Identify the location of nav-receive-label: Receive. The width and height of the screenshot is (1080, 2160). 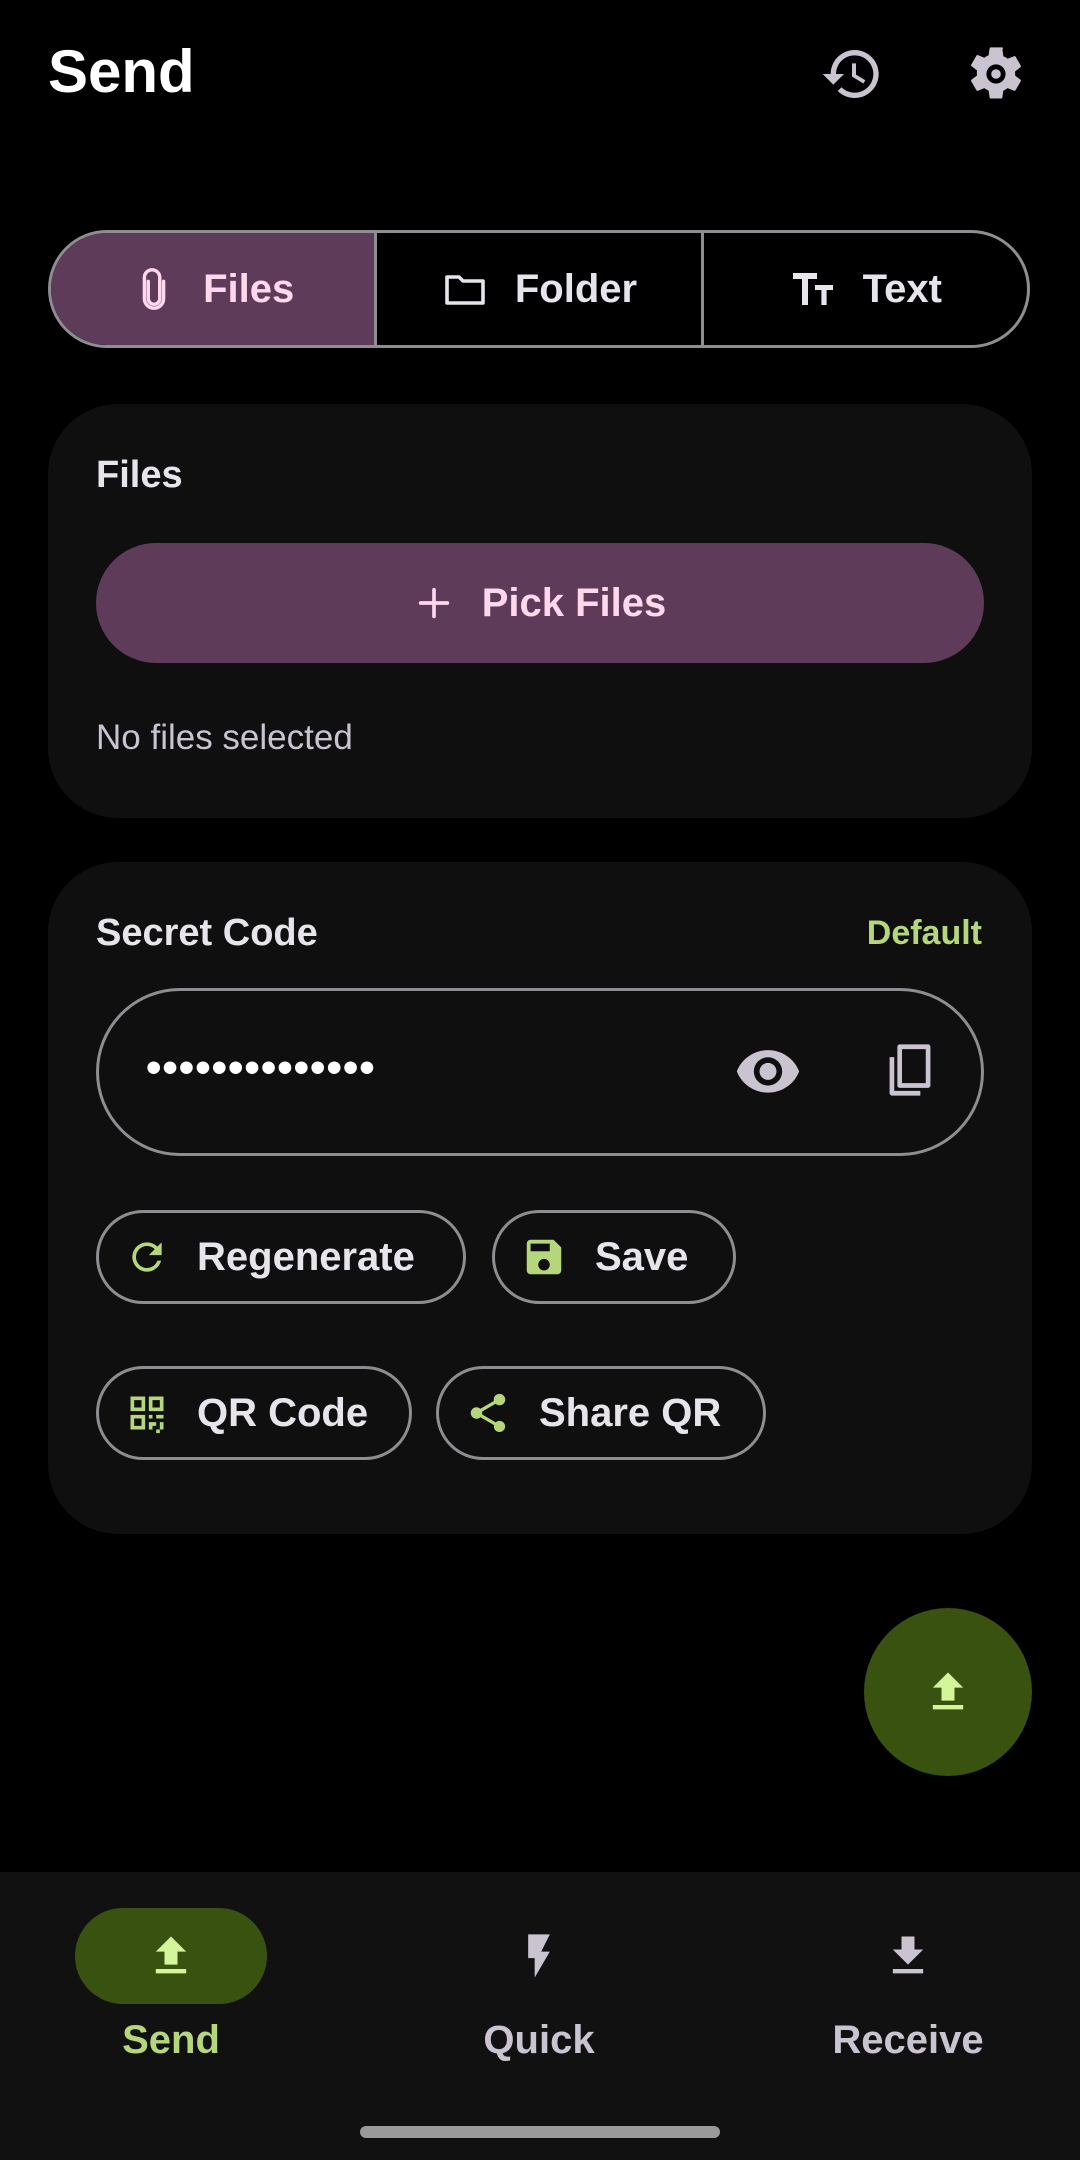
(908, 2040).